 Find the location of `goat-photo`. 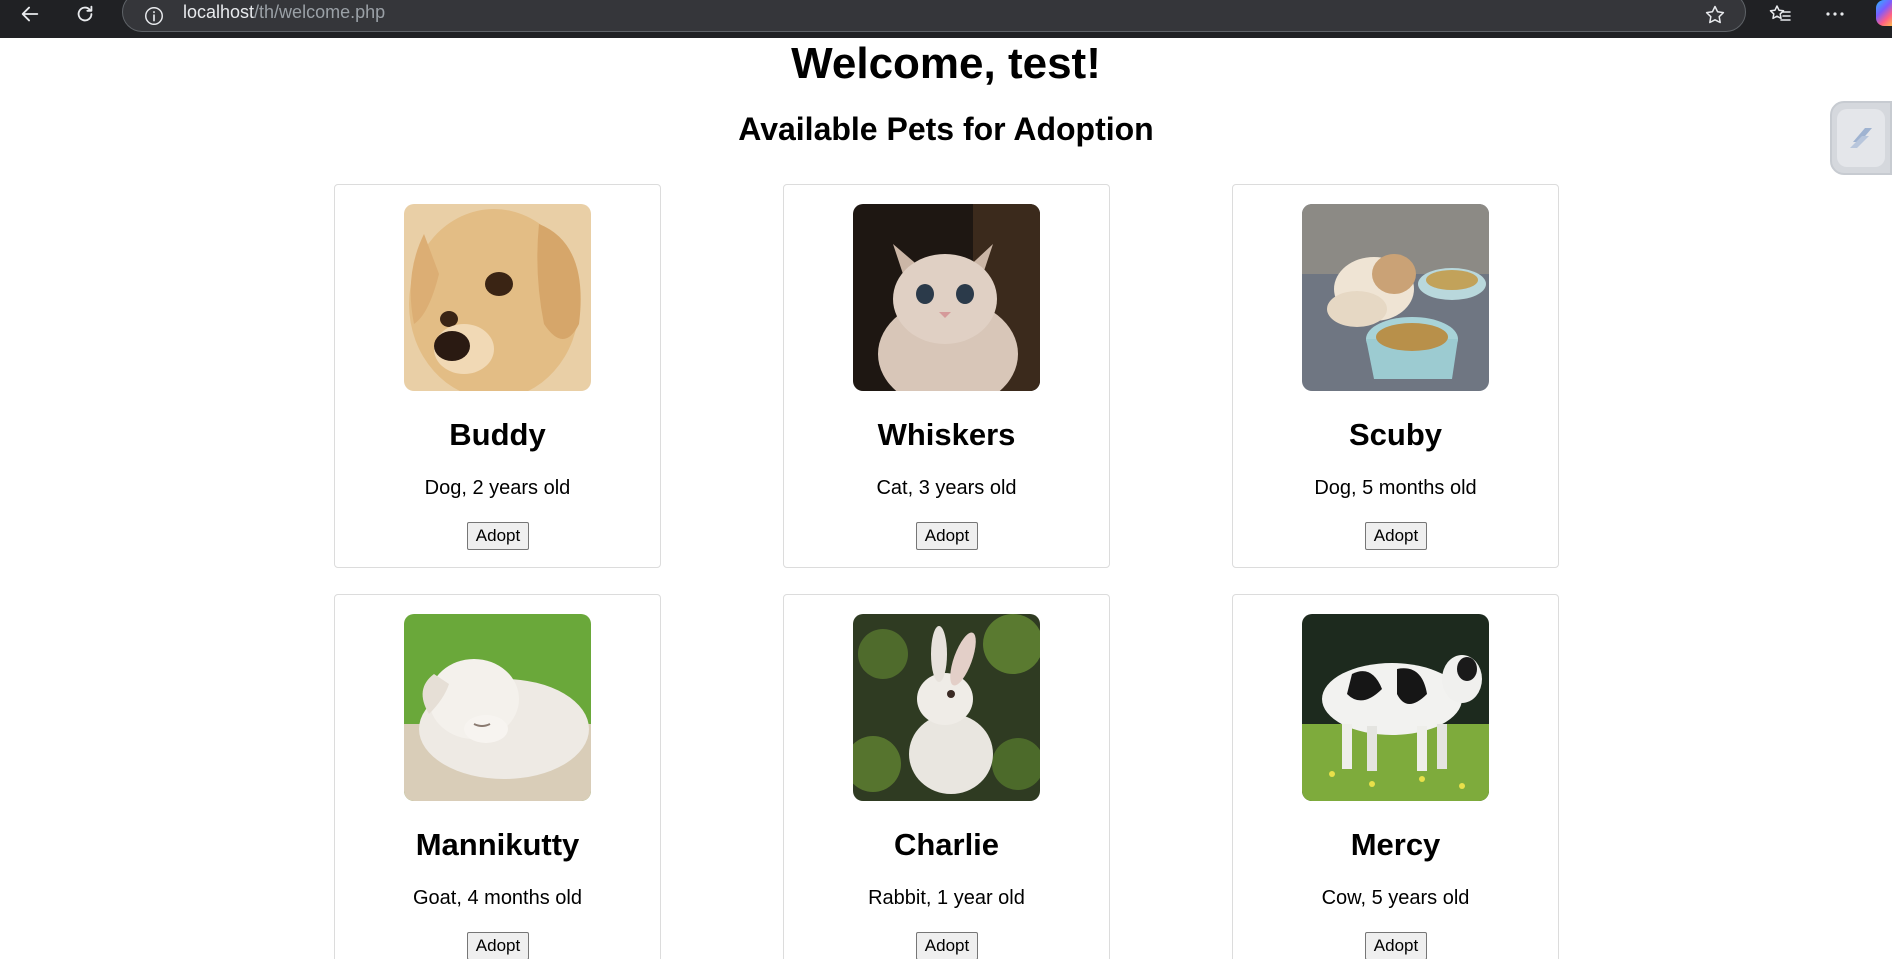

goat-photo is located at coordinates (497, 707).